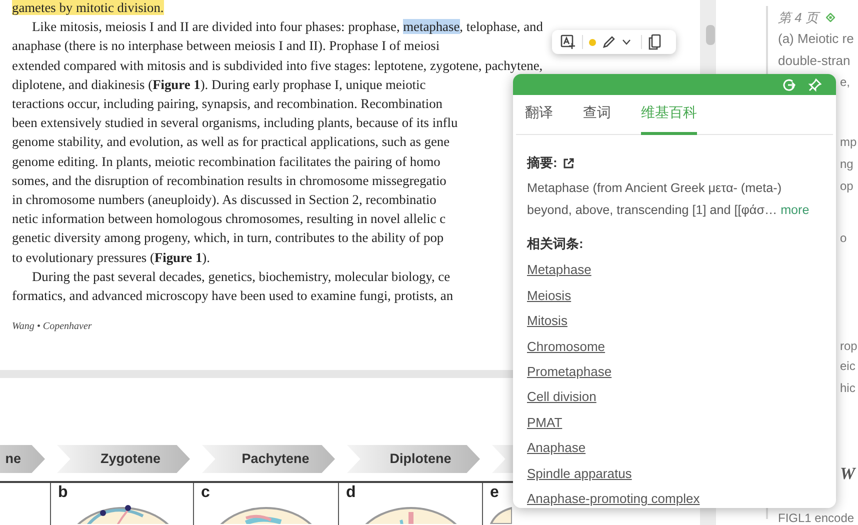 This screenshot has height=525, width=858. Describe the element at coordinates (351, 493) in the screenshot. I see `panel-letter: d` at that location.